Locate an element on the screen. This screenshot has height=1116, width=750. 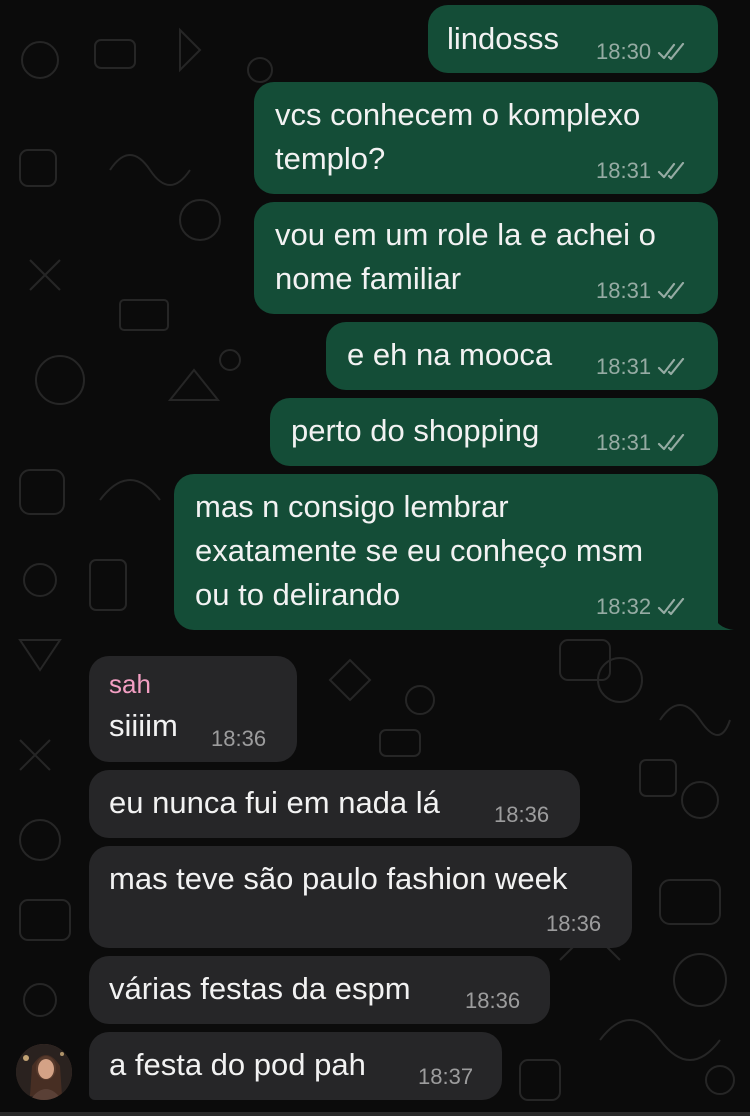
message-text: várias festas da espm is located at coordinates (260, 988).